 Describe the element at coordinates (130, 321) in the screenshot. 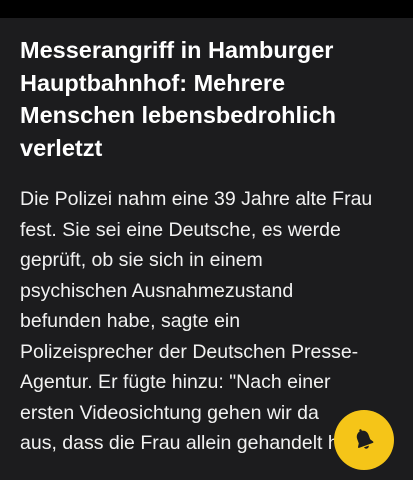

I see `body-line: befunden habe, sagte ein` at that location.